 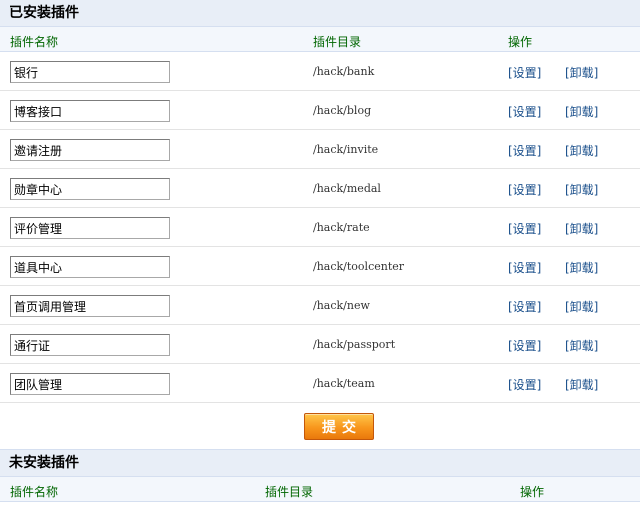 I want to click on table-row: /hack/passport [设置] [卸载], so click(x=320, y=344).